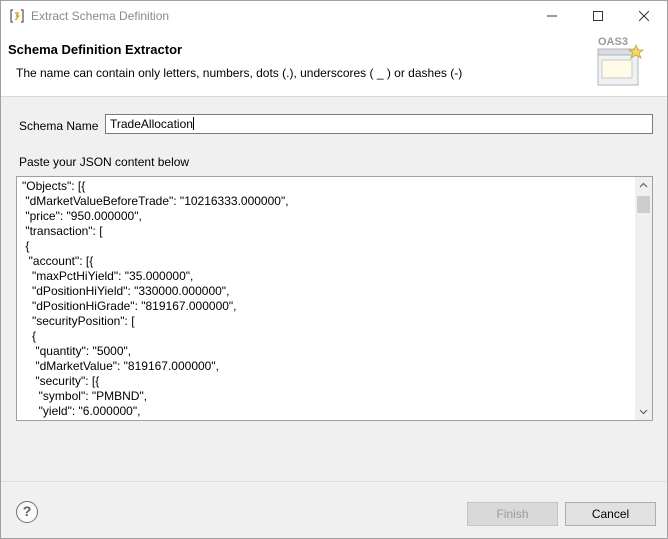 The height and width of the screenshot is (539, 668). Describe the element at coordinates (379, 124) in the screenshot. I see `schema-name-input: TradeAllocation` at that location.